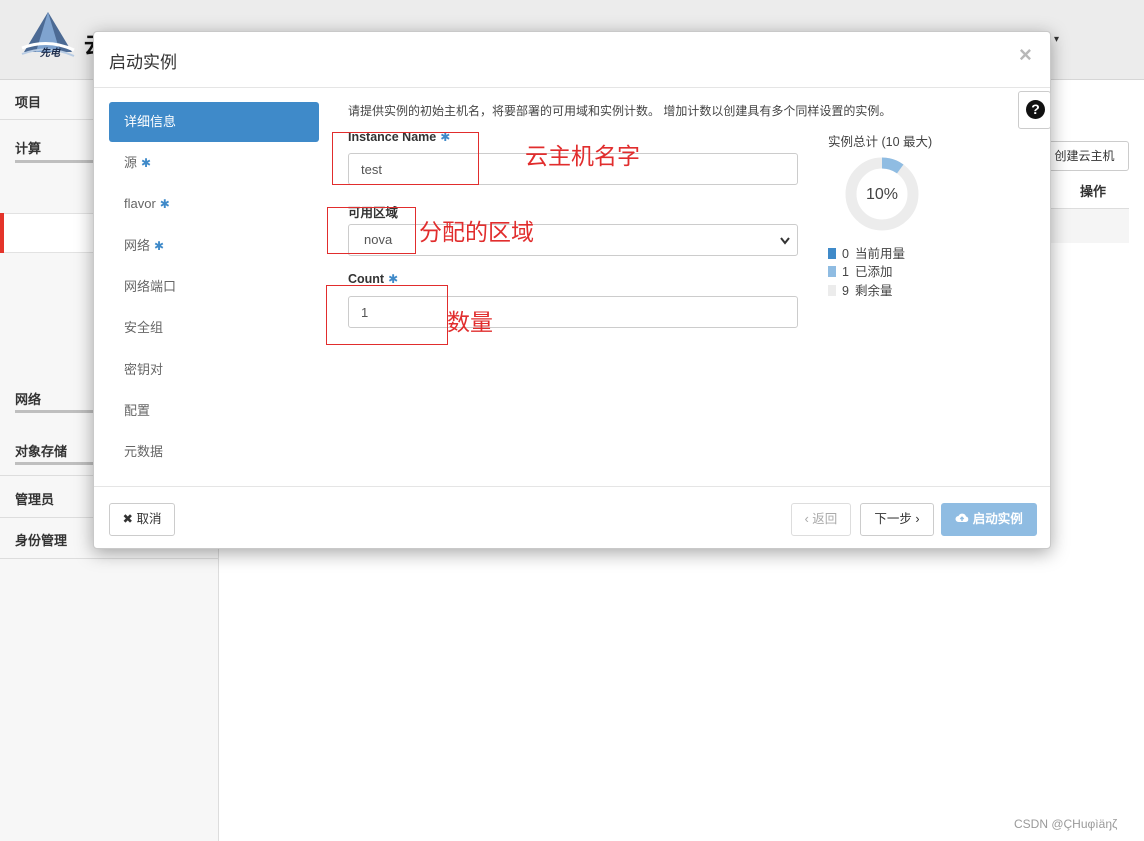  What do you see at coordinates (214, 411) in the screenshot?
I see `wizard-step-configuration: 配置` at bounding box center [214, 411].